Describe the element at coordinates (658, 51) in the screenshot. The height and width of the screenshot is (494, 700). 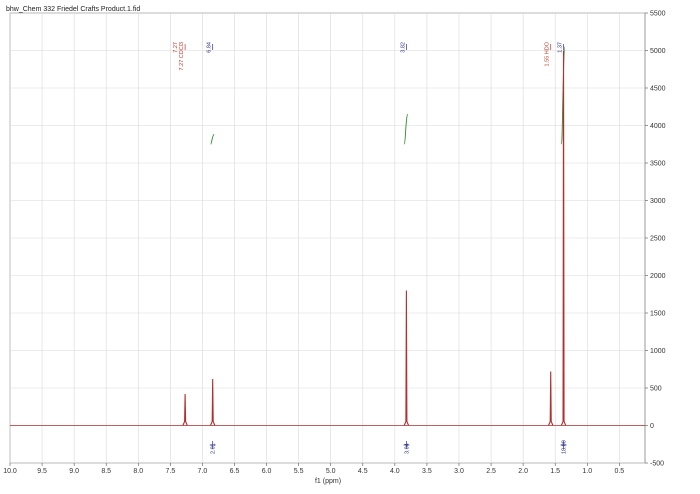
I see `y-tick-label: 5000` at that location.